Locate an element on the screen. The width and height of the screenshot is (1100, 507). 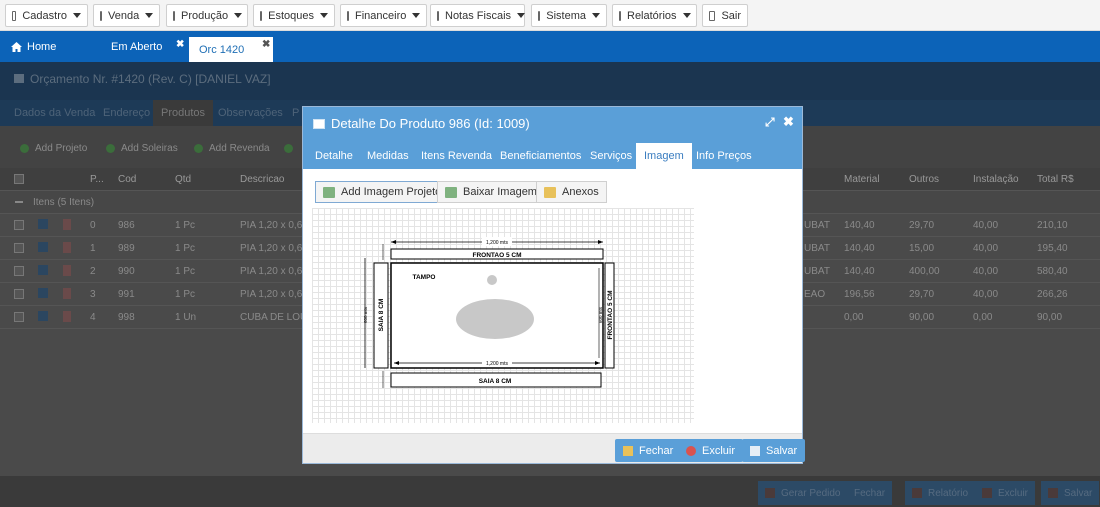
modal-fechar-button: Fechar is located at coordinates (648, 450).